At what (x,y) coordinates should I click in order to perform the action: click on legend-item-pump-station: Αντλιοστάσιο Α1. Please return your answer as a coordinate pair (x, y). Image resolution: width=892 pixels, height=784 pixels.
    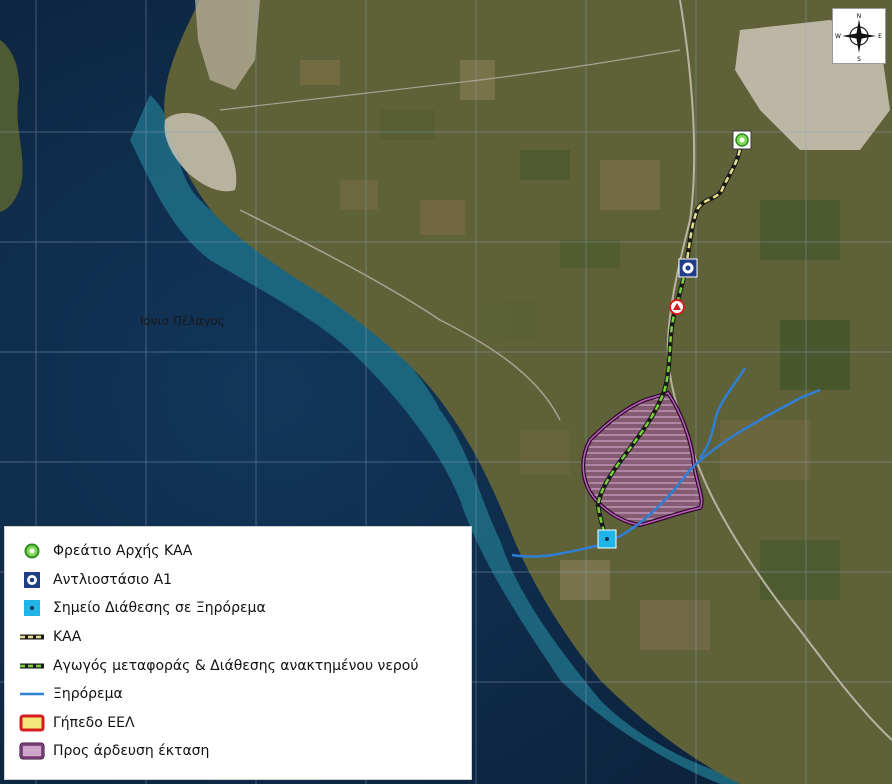
    Looking at the image, I should click on (239, 580).